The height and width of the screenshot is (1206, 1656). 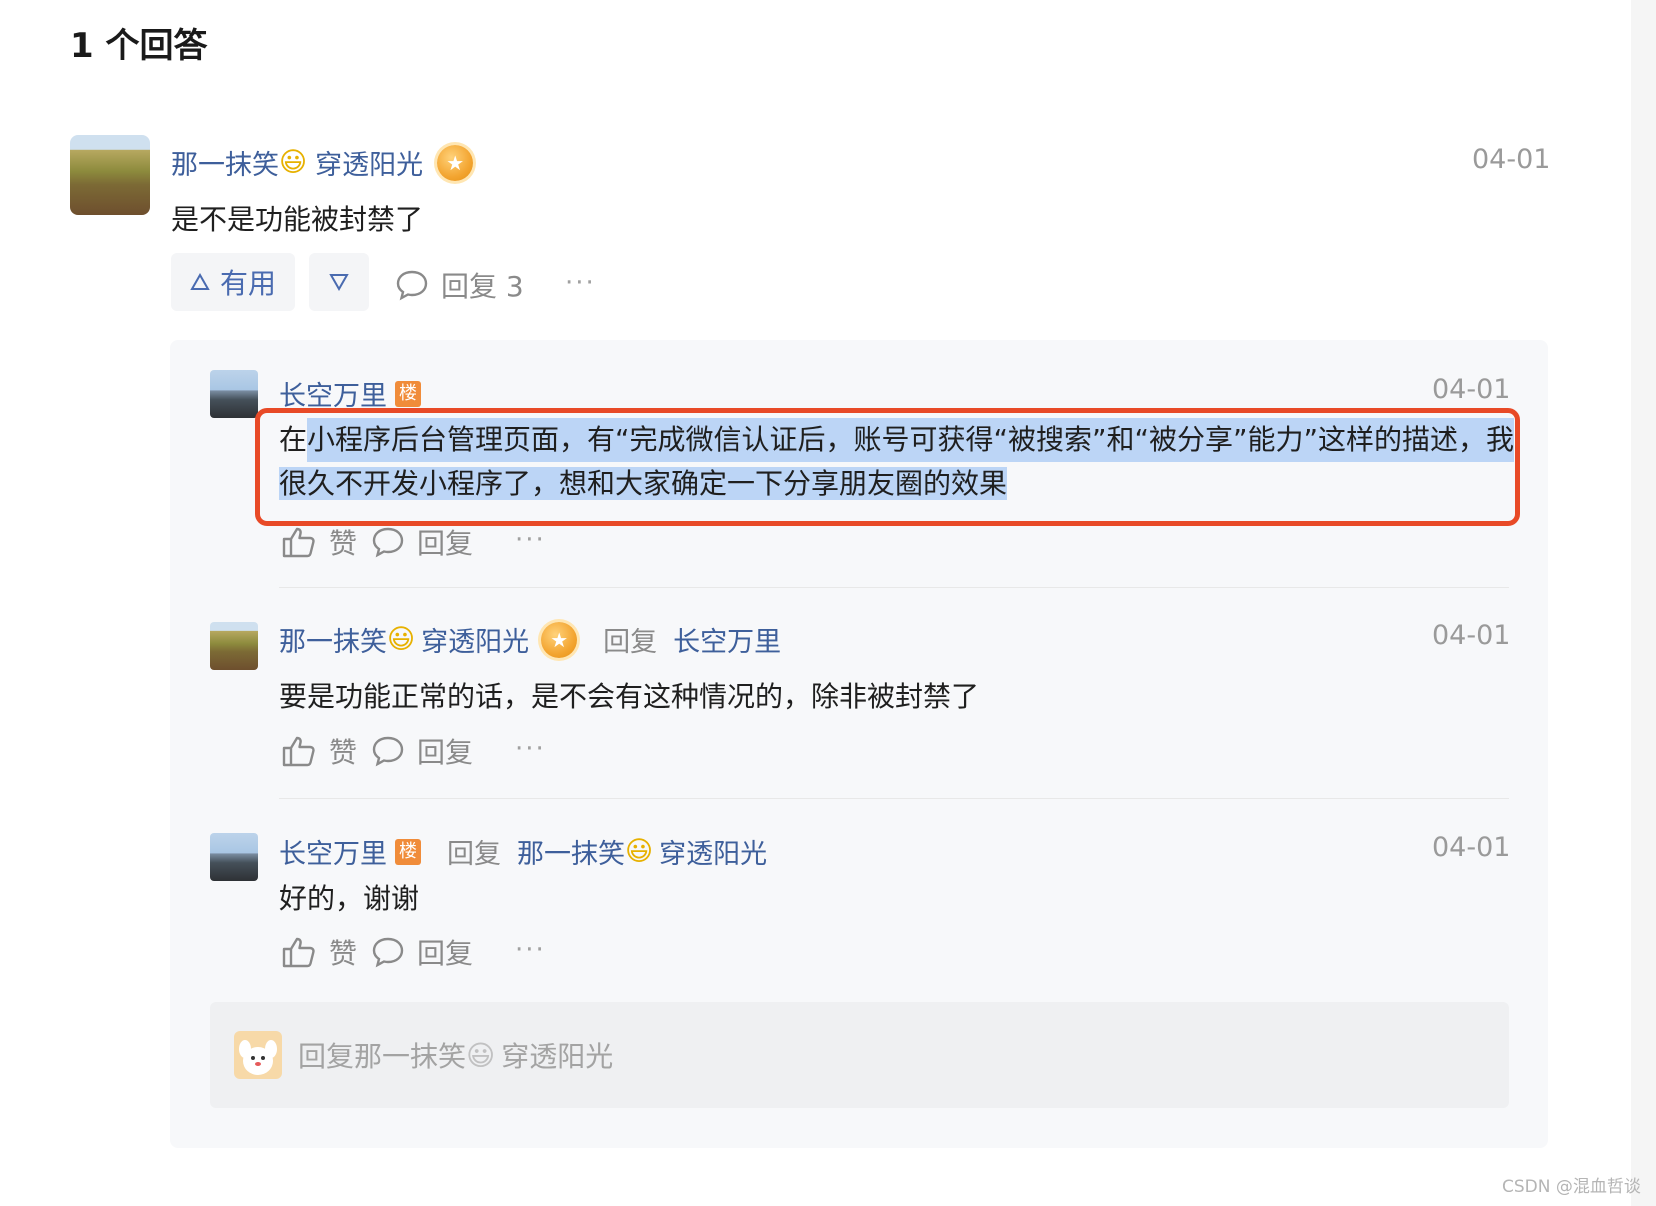 What do you see at coordinates (1571, 1187) in the screenshot?
I see `watermark: CSDN @混血哲谈` at bounding box center [1571, 1187].